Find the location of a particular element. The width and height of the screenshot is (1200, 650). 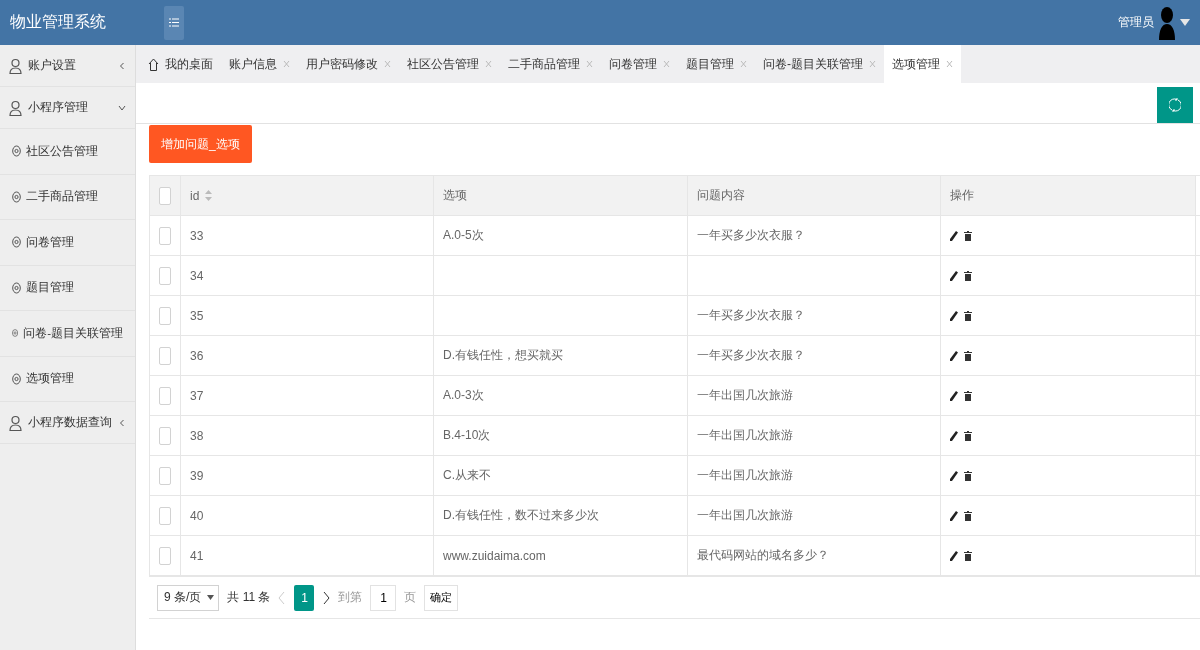

total-count: 共 11 条 is located at coordinates (249, 597).